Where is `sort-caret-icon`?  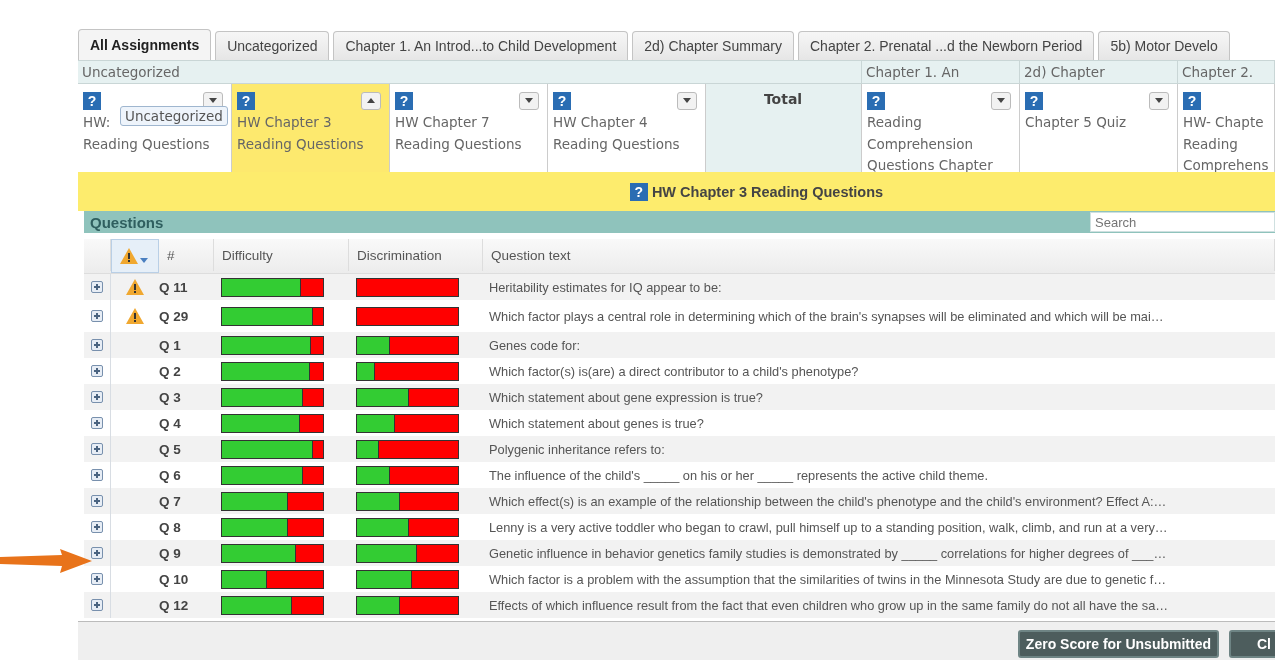
sort-caret-icon is located at coordinates (144, 260).